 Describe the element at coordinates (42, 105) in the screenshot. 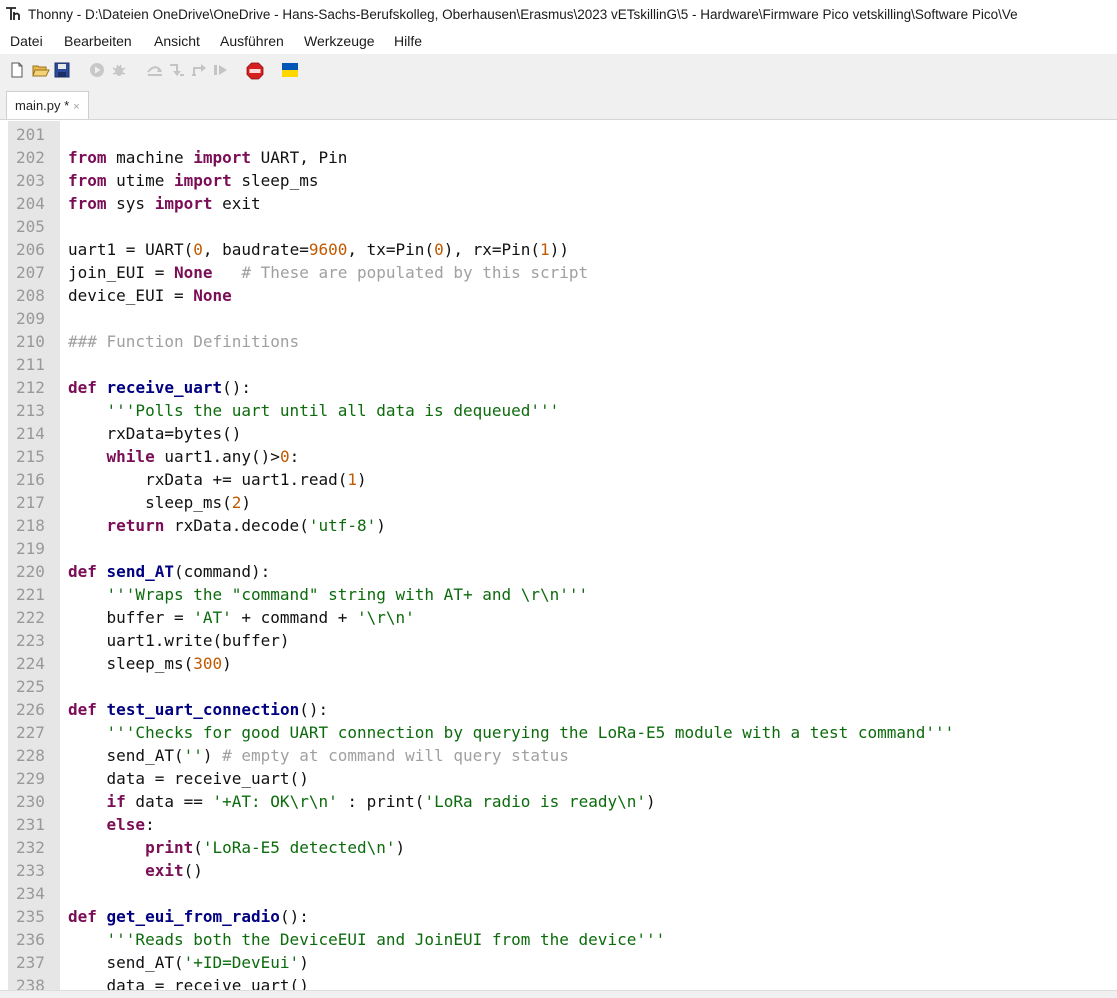

I see `tab-label: main.py *` at that location.